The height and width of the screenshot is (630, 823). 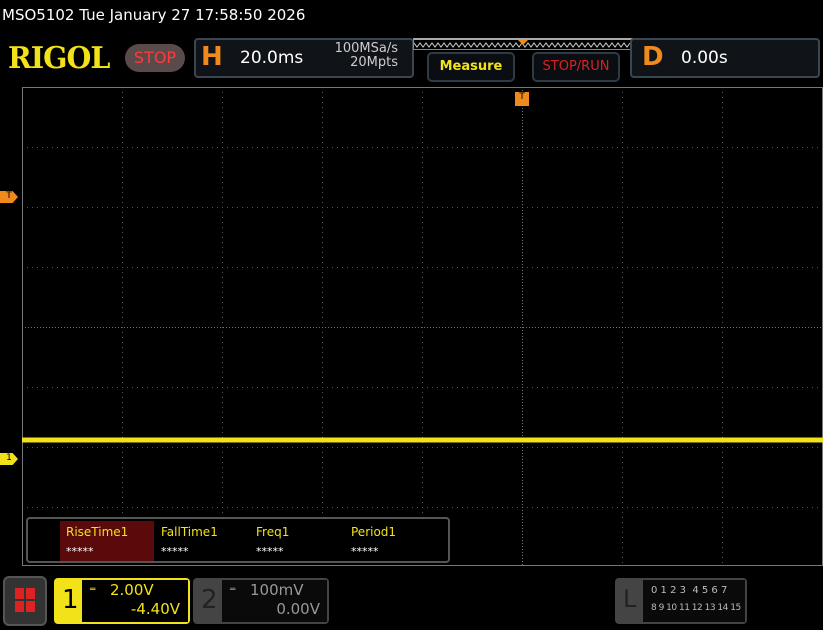 I want to click on memory-overview-bar, so click(x=523, y=44).